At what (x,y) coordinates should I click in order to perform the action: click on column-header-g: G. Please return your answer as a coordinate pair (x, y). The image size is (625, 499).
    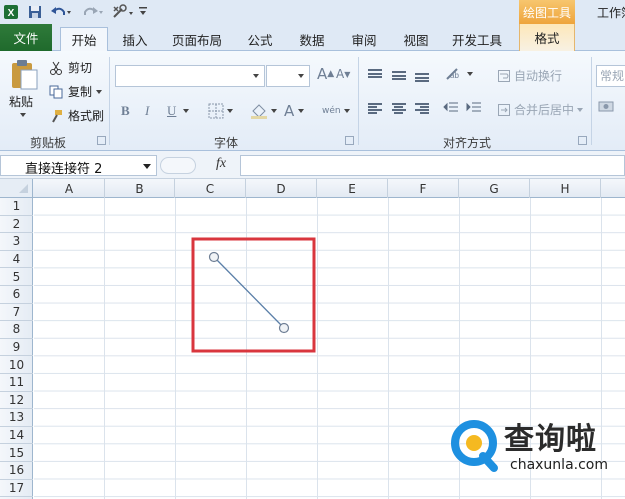
    Looking at the image, I should click on (494, 188).